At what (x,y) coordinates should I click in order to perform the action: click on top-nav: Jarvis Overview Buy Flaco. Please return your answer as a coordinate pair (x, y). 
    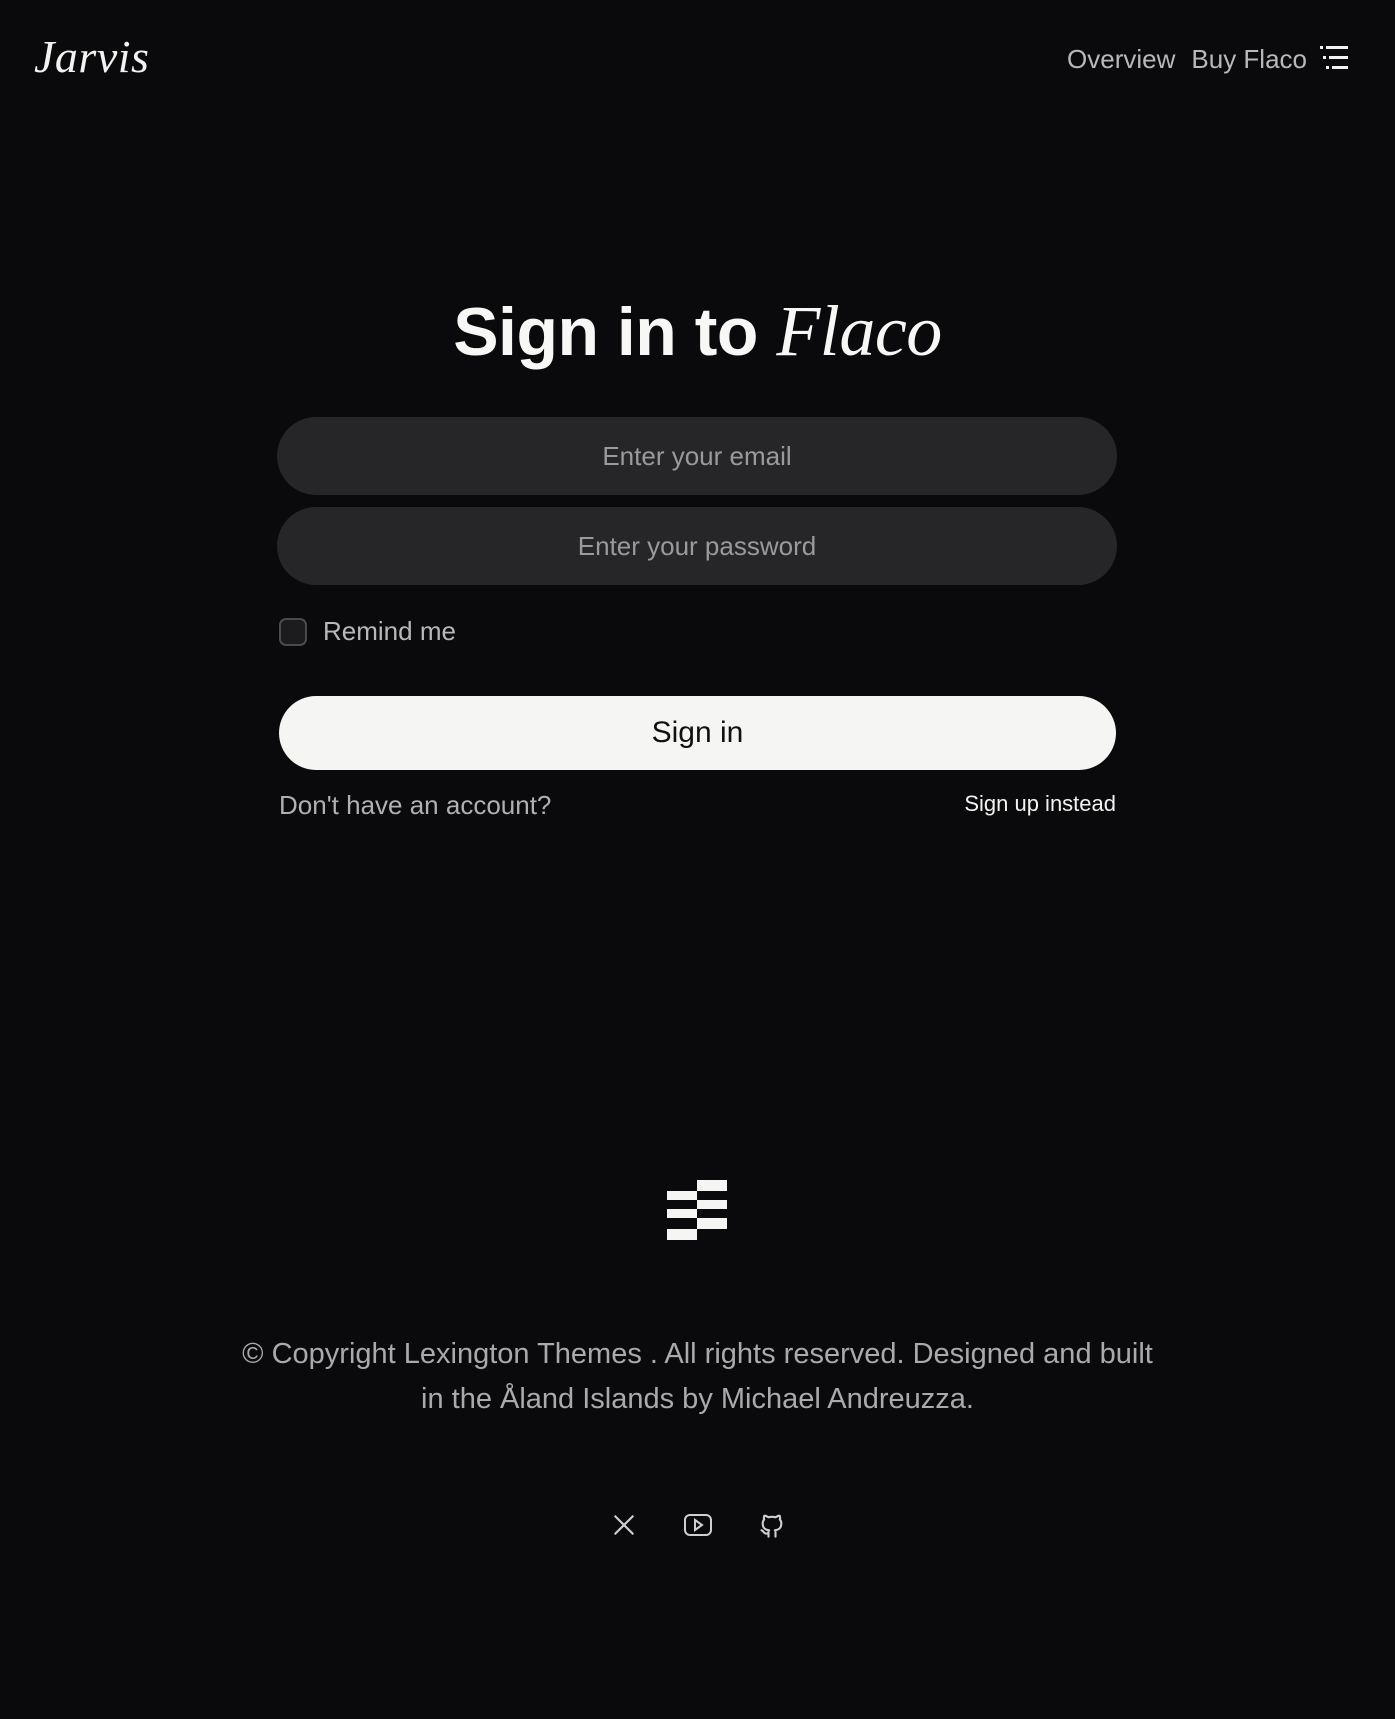
    Looking at the image, I should click on (697, 60).